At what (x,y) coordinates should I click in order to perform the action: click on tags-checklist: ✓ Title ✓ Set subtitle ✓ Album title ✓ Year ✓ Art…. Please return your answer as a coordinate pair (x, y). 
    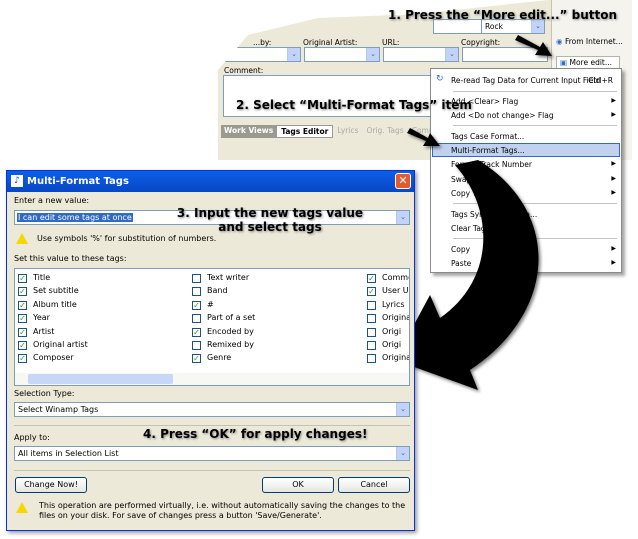
    Looking at the image, I should click on (212, 327).